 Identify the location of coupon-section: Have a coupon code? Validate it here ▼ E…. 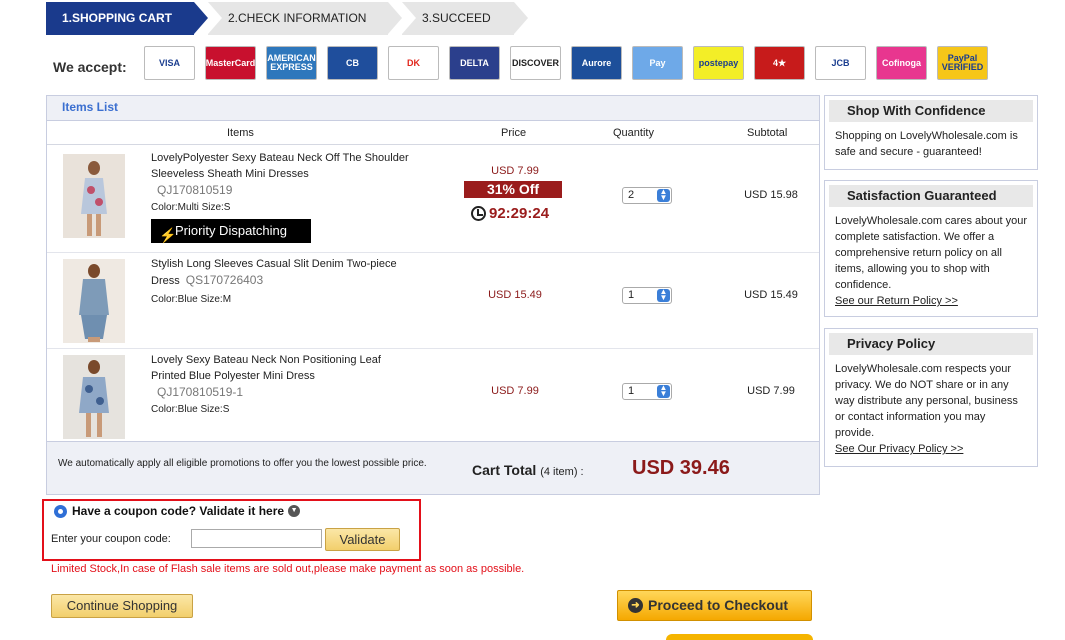
(231, 530).